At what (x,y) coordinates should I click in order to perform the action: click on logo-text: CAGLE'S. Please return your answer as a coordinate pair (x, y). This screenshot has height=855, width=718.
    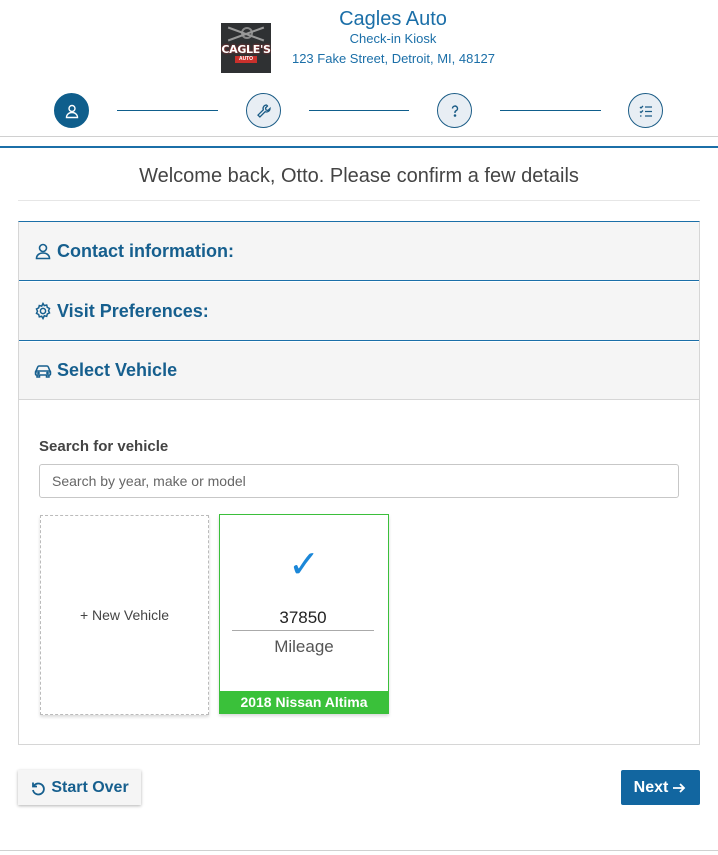
    Looking at the image, I should click on (246, 49).